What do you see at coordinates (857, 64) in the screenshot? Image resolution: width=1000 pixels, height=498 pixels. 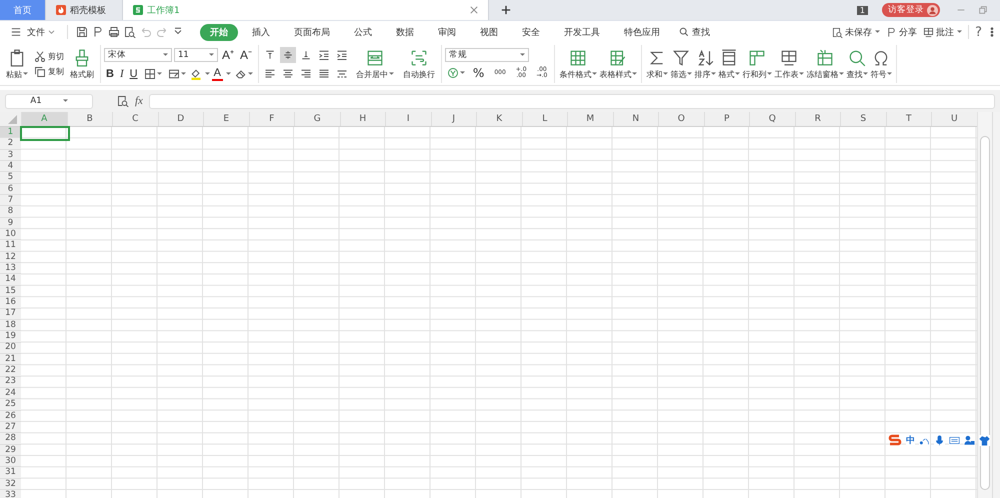 I see `ribbon-button: 查找` at bounding box center [857, 64].